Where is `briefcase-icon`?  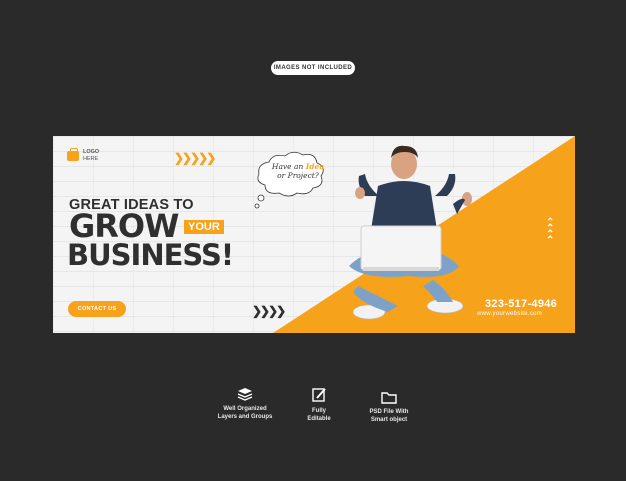
briefcase-icon is located at coordinates (73, 154).